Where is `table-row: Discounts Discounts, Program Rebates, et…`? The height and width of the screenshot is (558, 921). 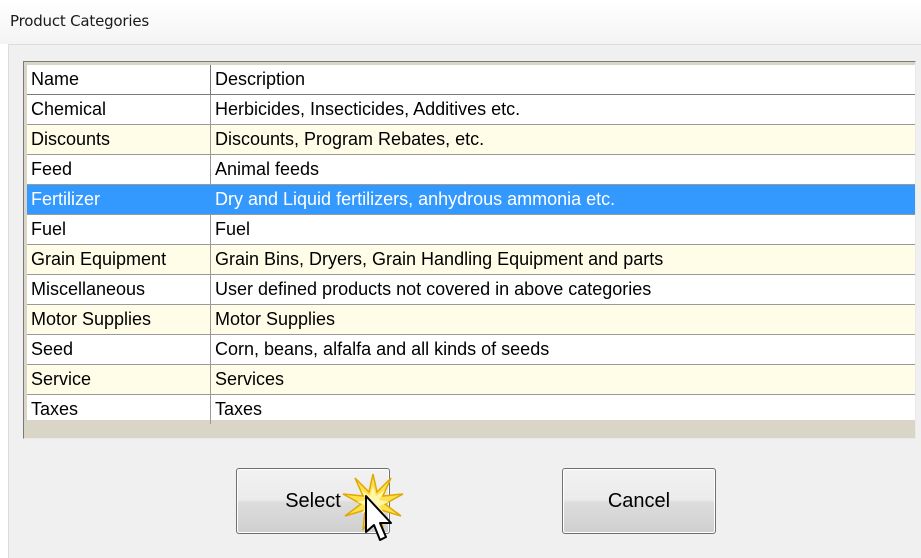 table-row: Discounts Discounts, Program Rebates, et… is located at coordinates (471, 140).